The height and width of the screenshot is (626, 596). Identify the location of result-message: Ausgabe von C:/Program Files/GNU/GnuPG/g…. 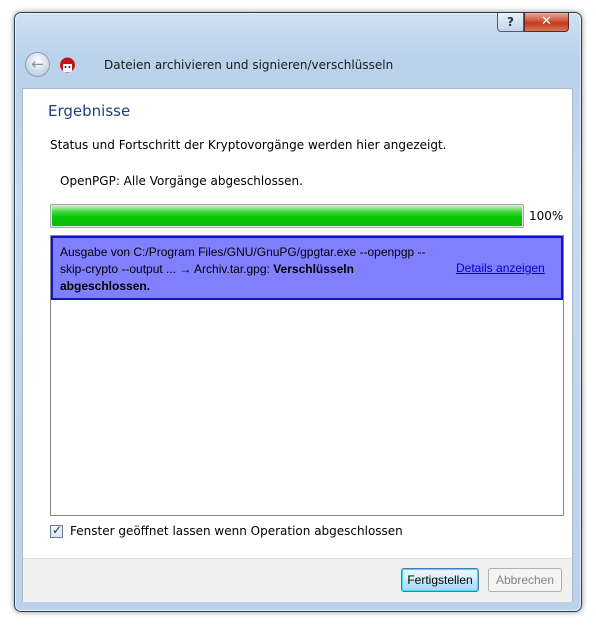
(252, 269).